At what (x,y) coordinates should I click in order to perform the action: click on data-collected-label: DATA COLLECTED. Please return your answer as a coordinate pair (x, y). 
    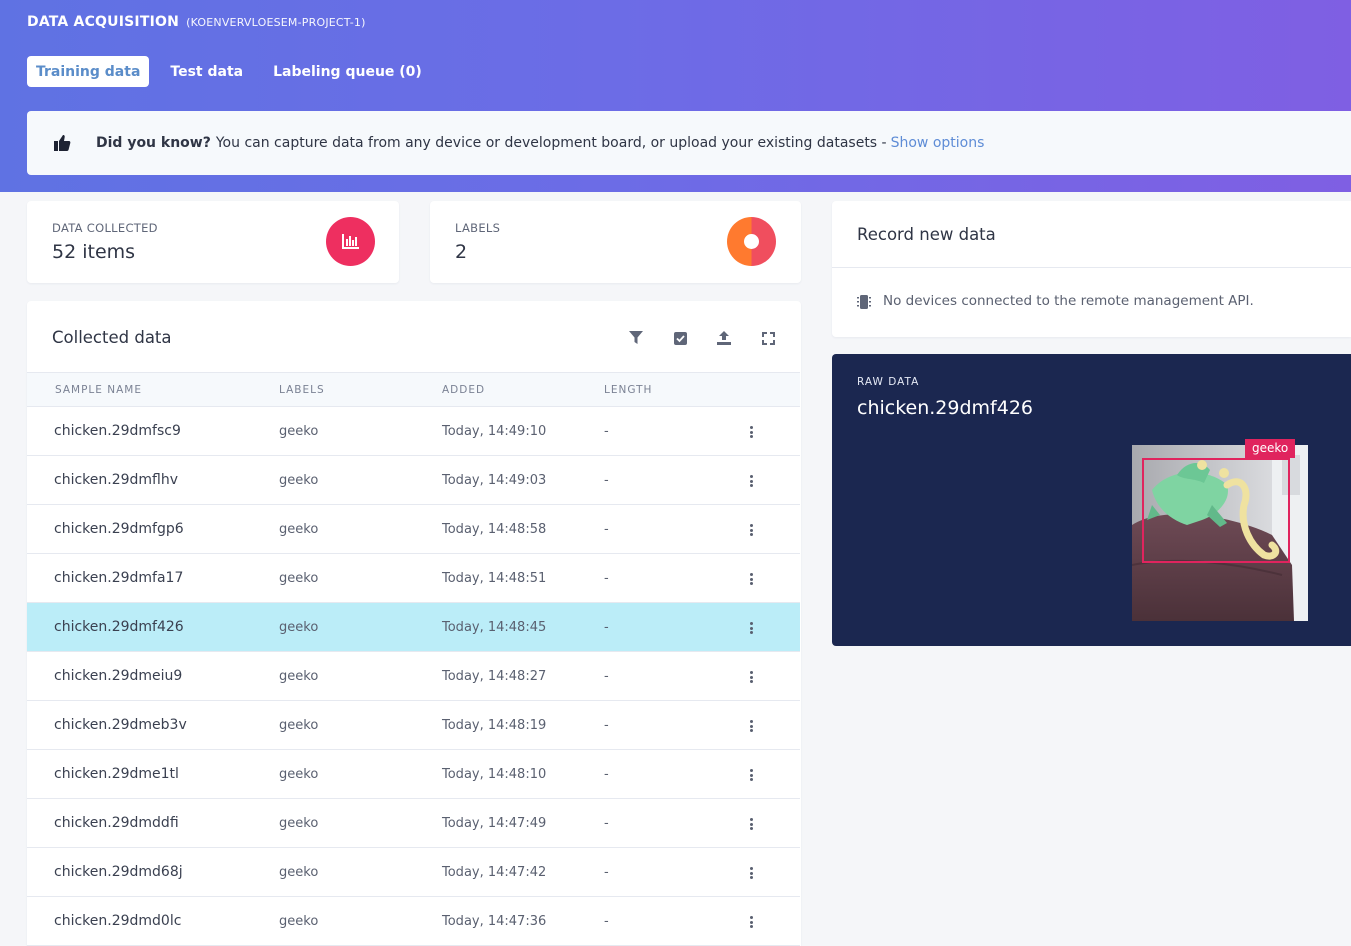
    Looking at the image, I should click on (105, 228).